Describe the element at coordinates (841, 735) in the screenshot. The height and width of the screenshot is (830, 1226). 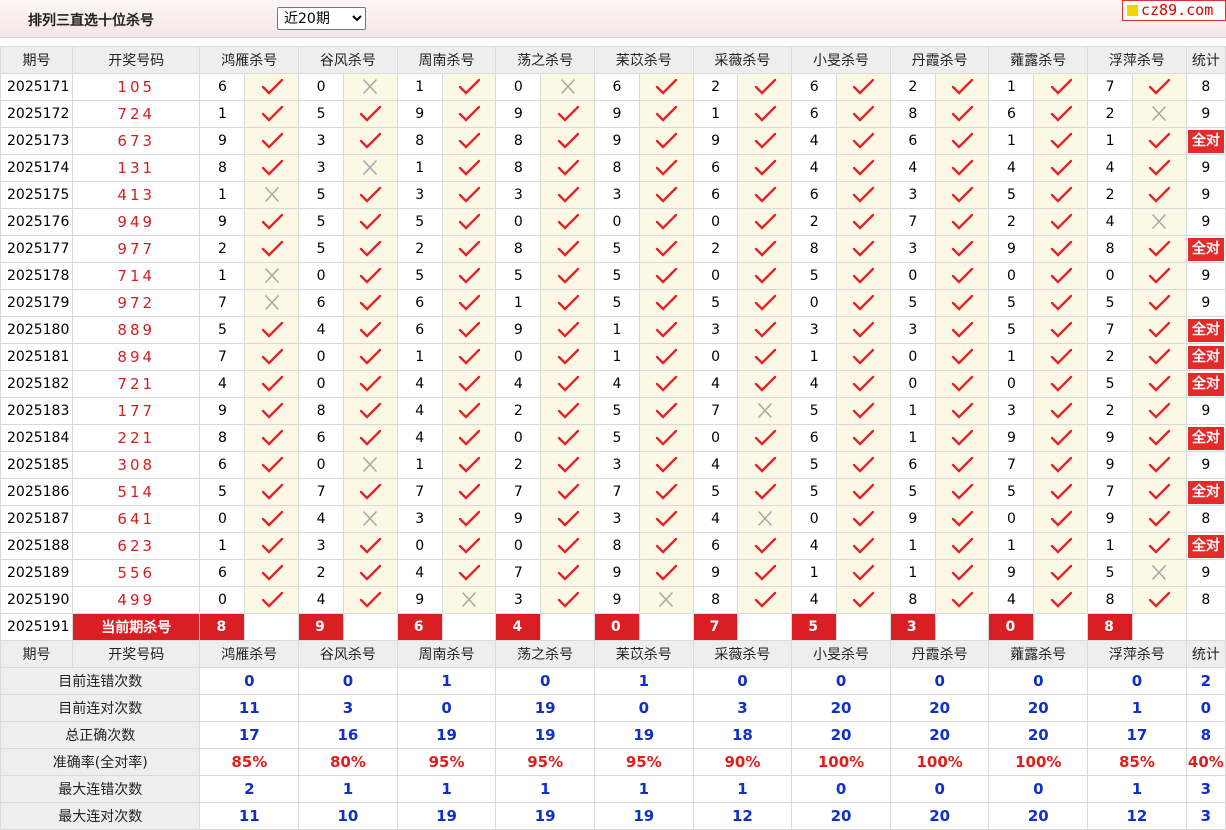
I see `summary-value: 20` at that location.